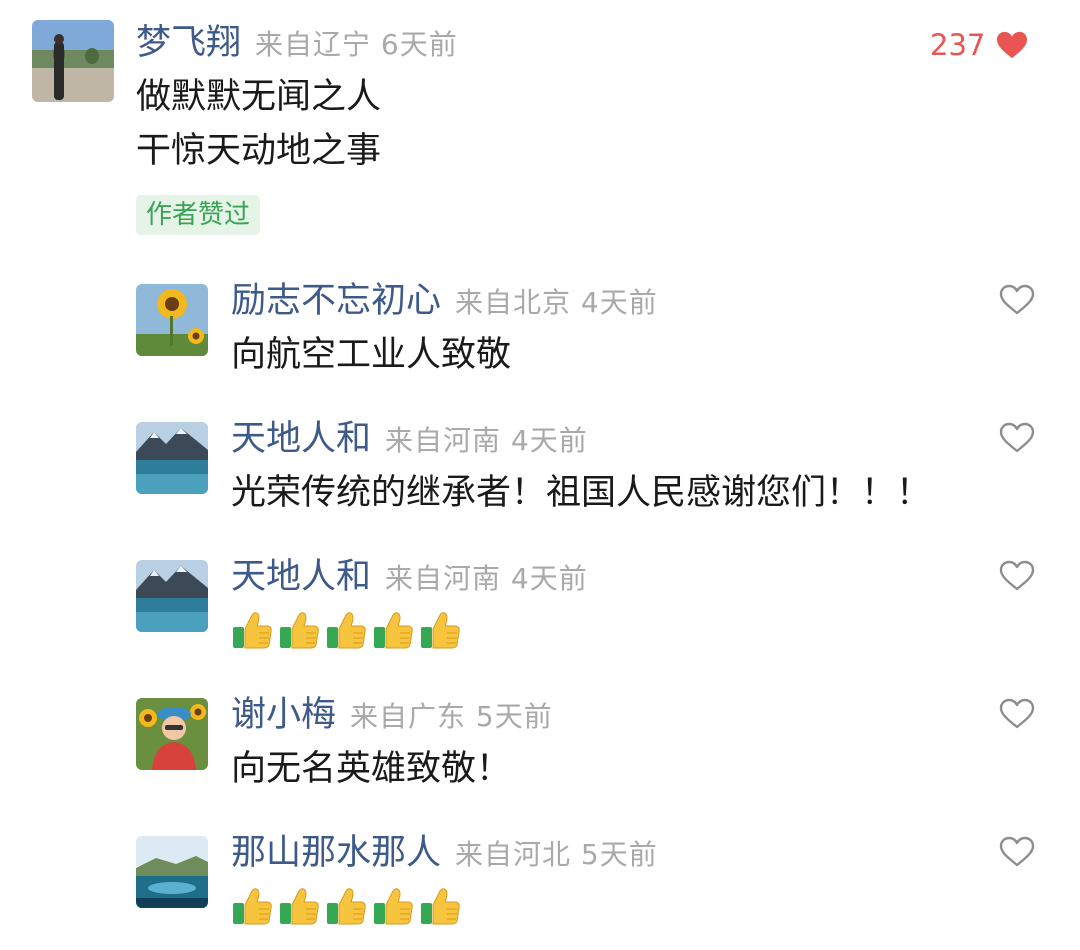 The height and width of the screenshot is (950, 1080). I want to click on like-count: 237, so click(958, 45).